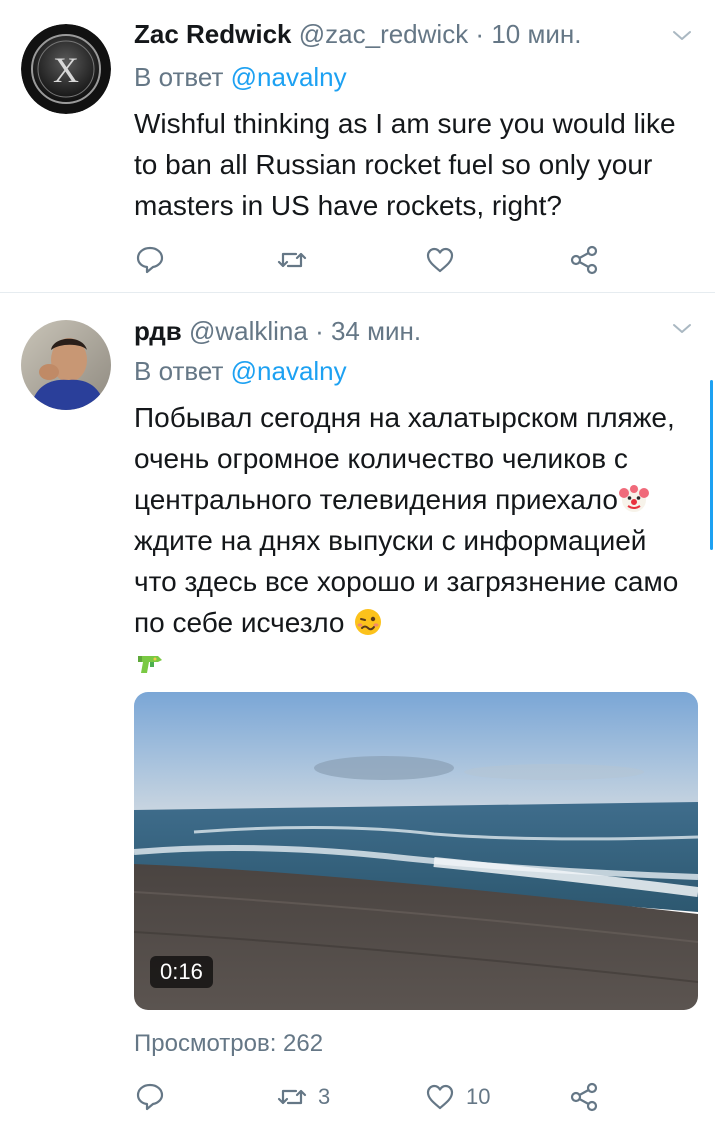  I want to click on view-count: Просмотров: 262, so click(229, 1043).